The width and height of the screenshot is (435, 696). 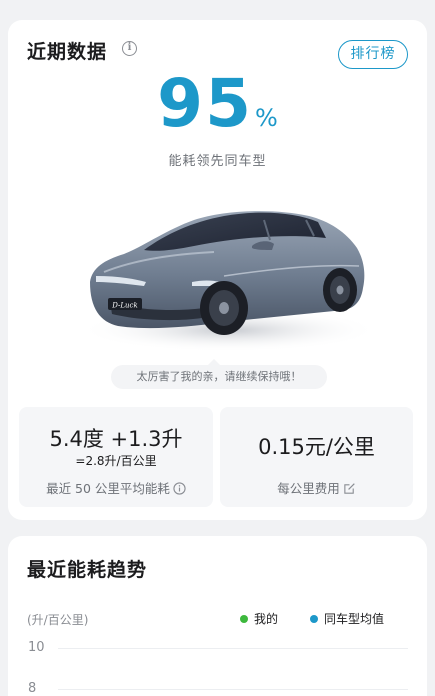 I want to click on energy-equivalent: =2.8升/百公里, so click(x=116, y=461).